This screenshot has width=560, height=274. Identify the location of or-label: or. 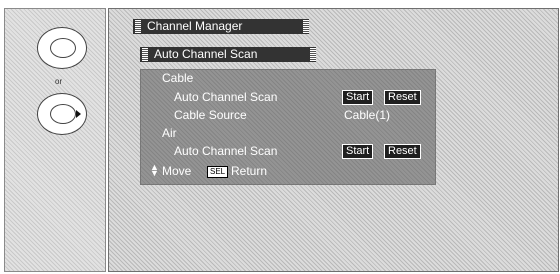
(59, 81).